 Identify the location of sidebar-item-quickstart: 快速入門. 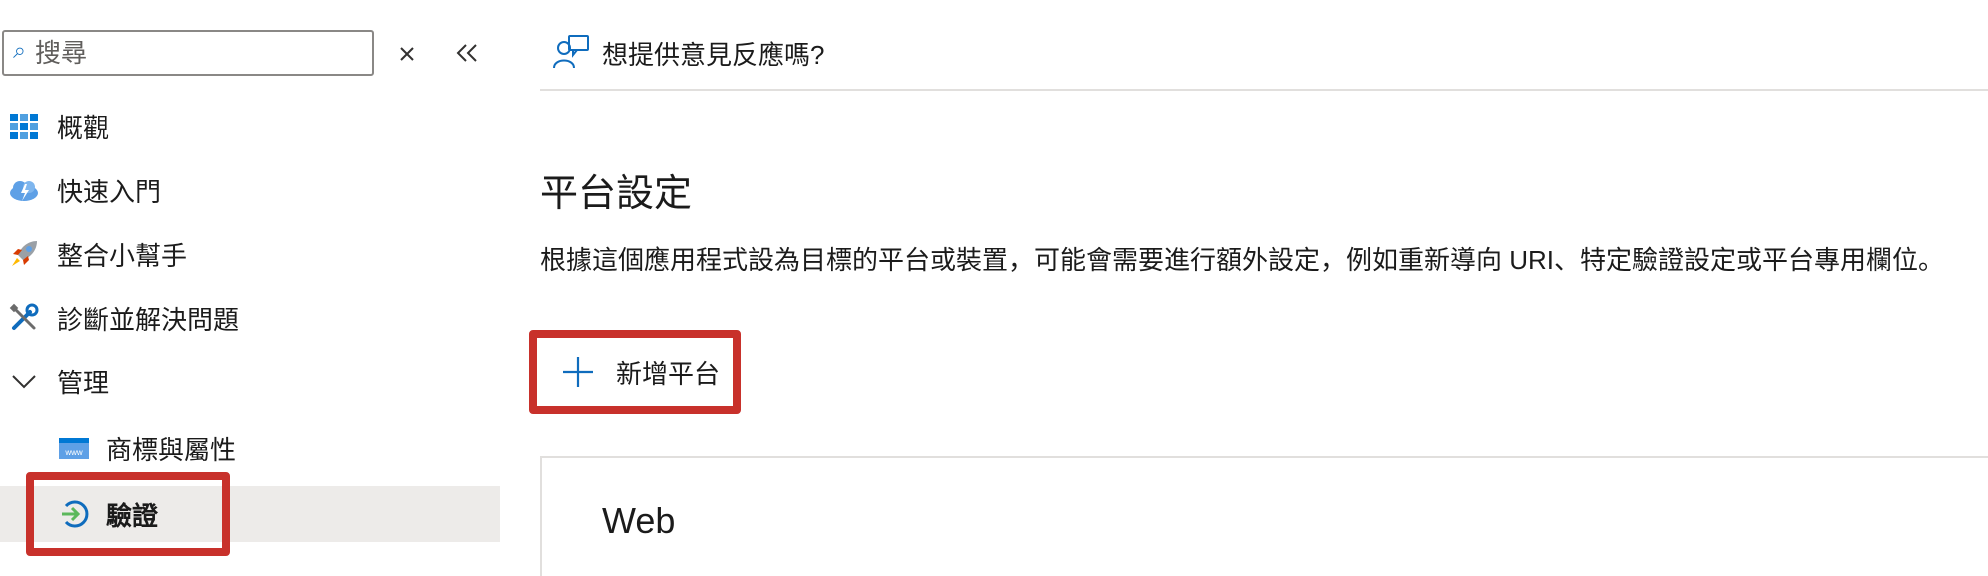
(250, 190).